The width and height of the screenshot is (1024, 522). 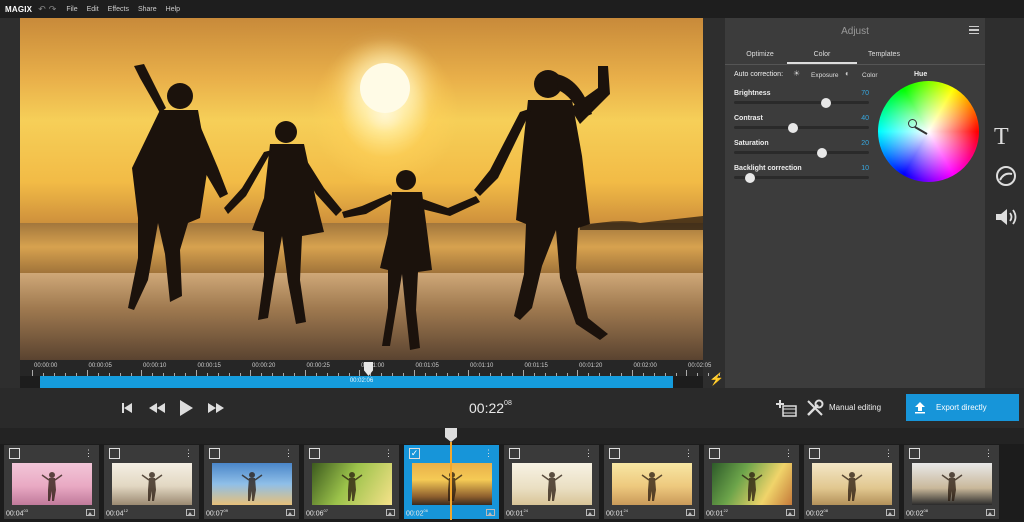 What do you see at coordinates (147, 9) in the screenshot?
I see `menu-share: Share` at bounding box center [147, 9].